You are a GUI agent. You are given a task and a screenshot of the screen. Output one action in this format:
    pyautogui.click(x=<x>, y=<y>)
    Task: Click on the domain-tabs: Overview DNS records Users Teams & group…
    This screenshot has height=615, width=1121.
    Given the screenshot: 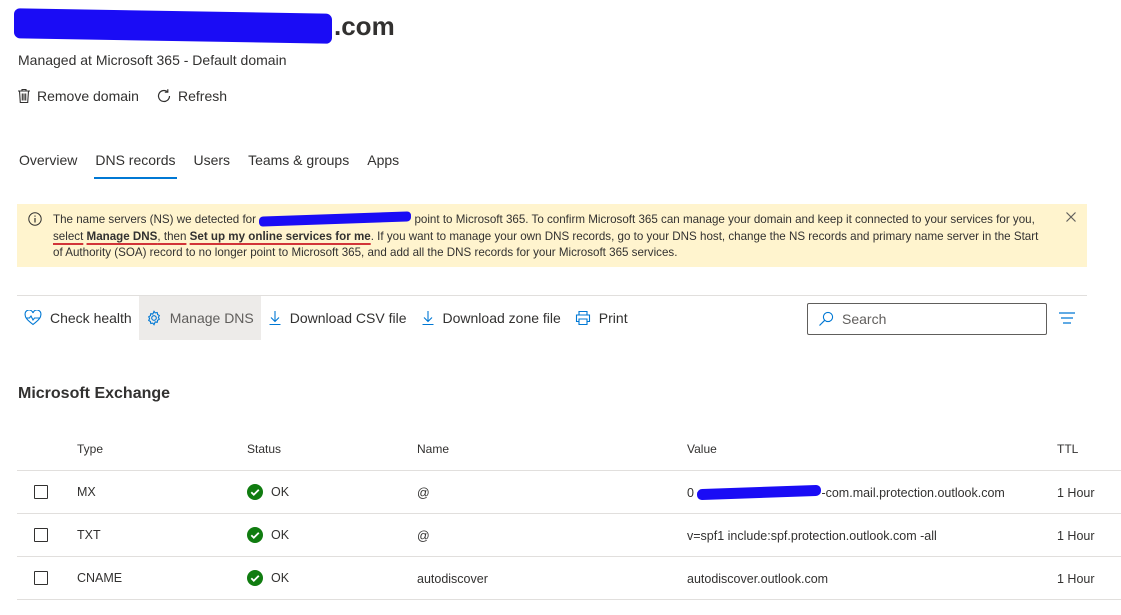 What is the action you would take?
    pyautogui.click(x=218, y=164)
    